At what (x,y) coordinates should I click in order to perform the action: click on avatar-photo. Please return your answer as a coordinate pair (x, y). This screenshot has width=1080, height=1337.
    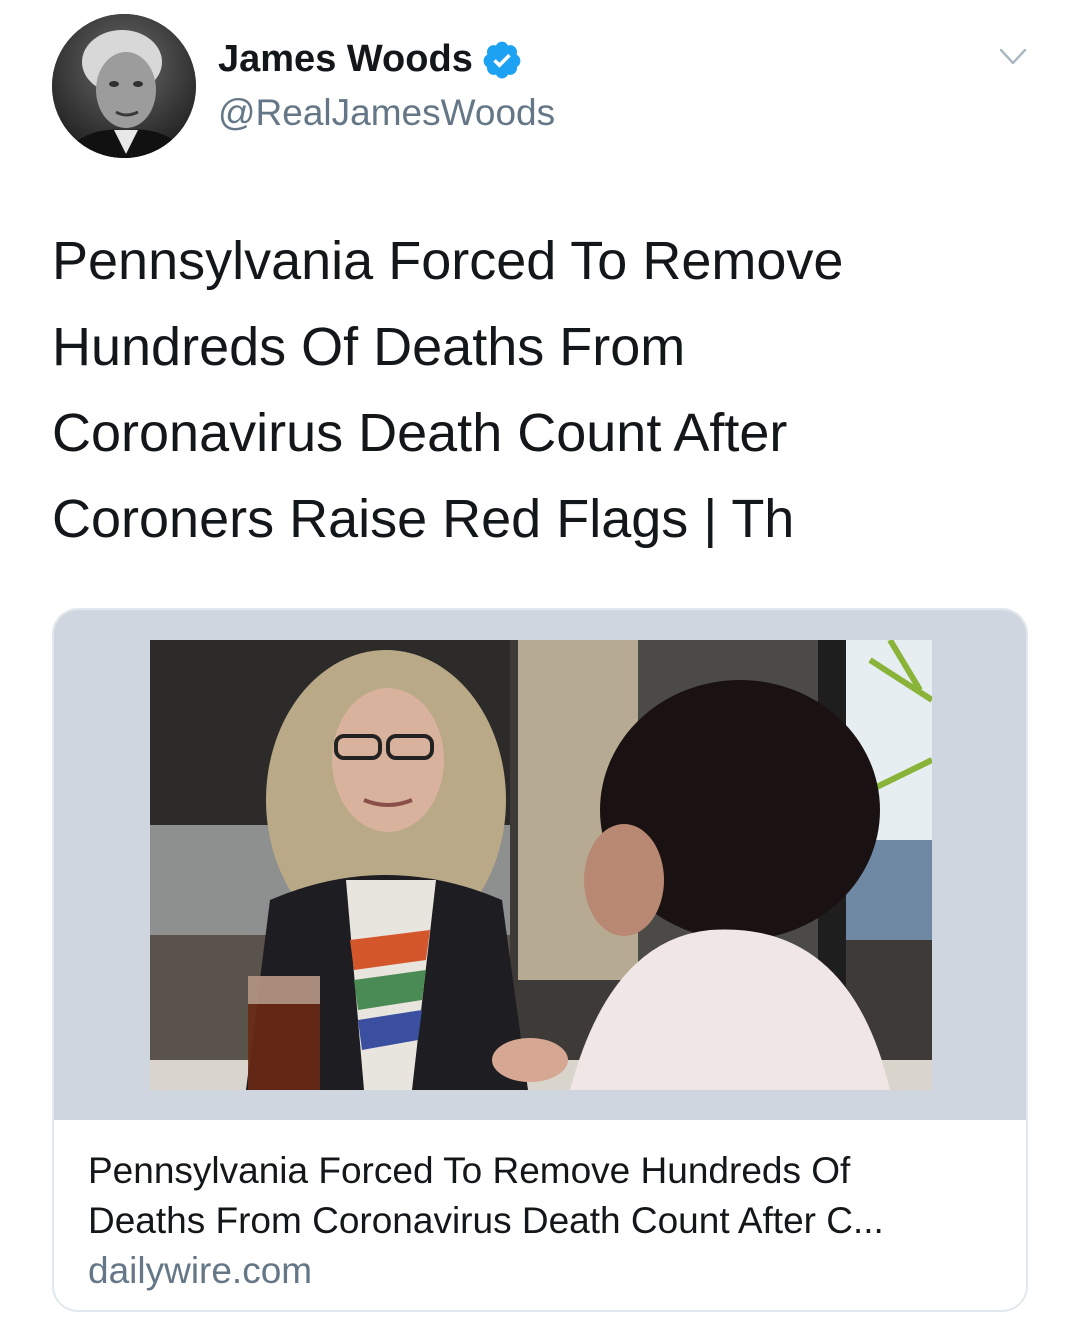
    Looking at the image, I should click on (124, 86).